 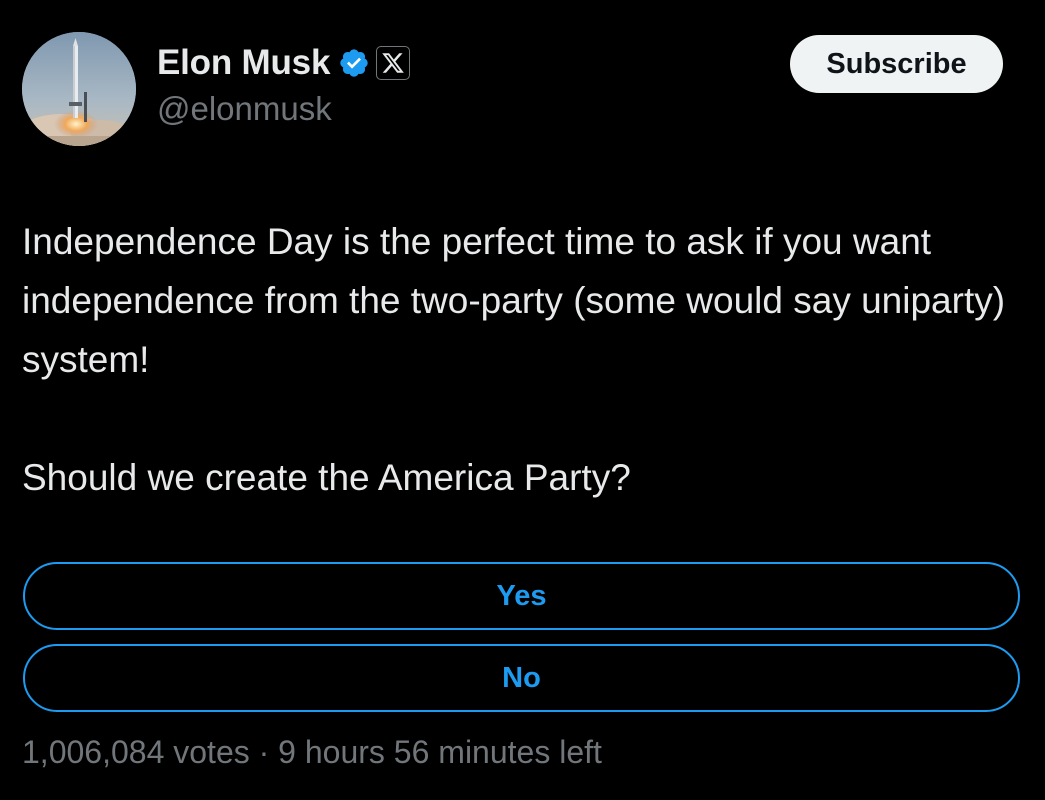 I want to click on verified-badge-icon, so click(x=354, y=63).